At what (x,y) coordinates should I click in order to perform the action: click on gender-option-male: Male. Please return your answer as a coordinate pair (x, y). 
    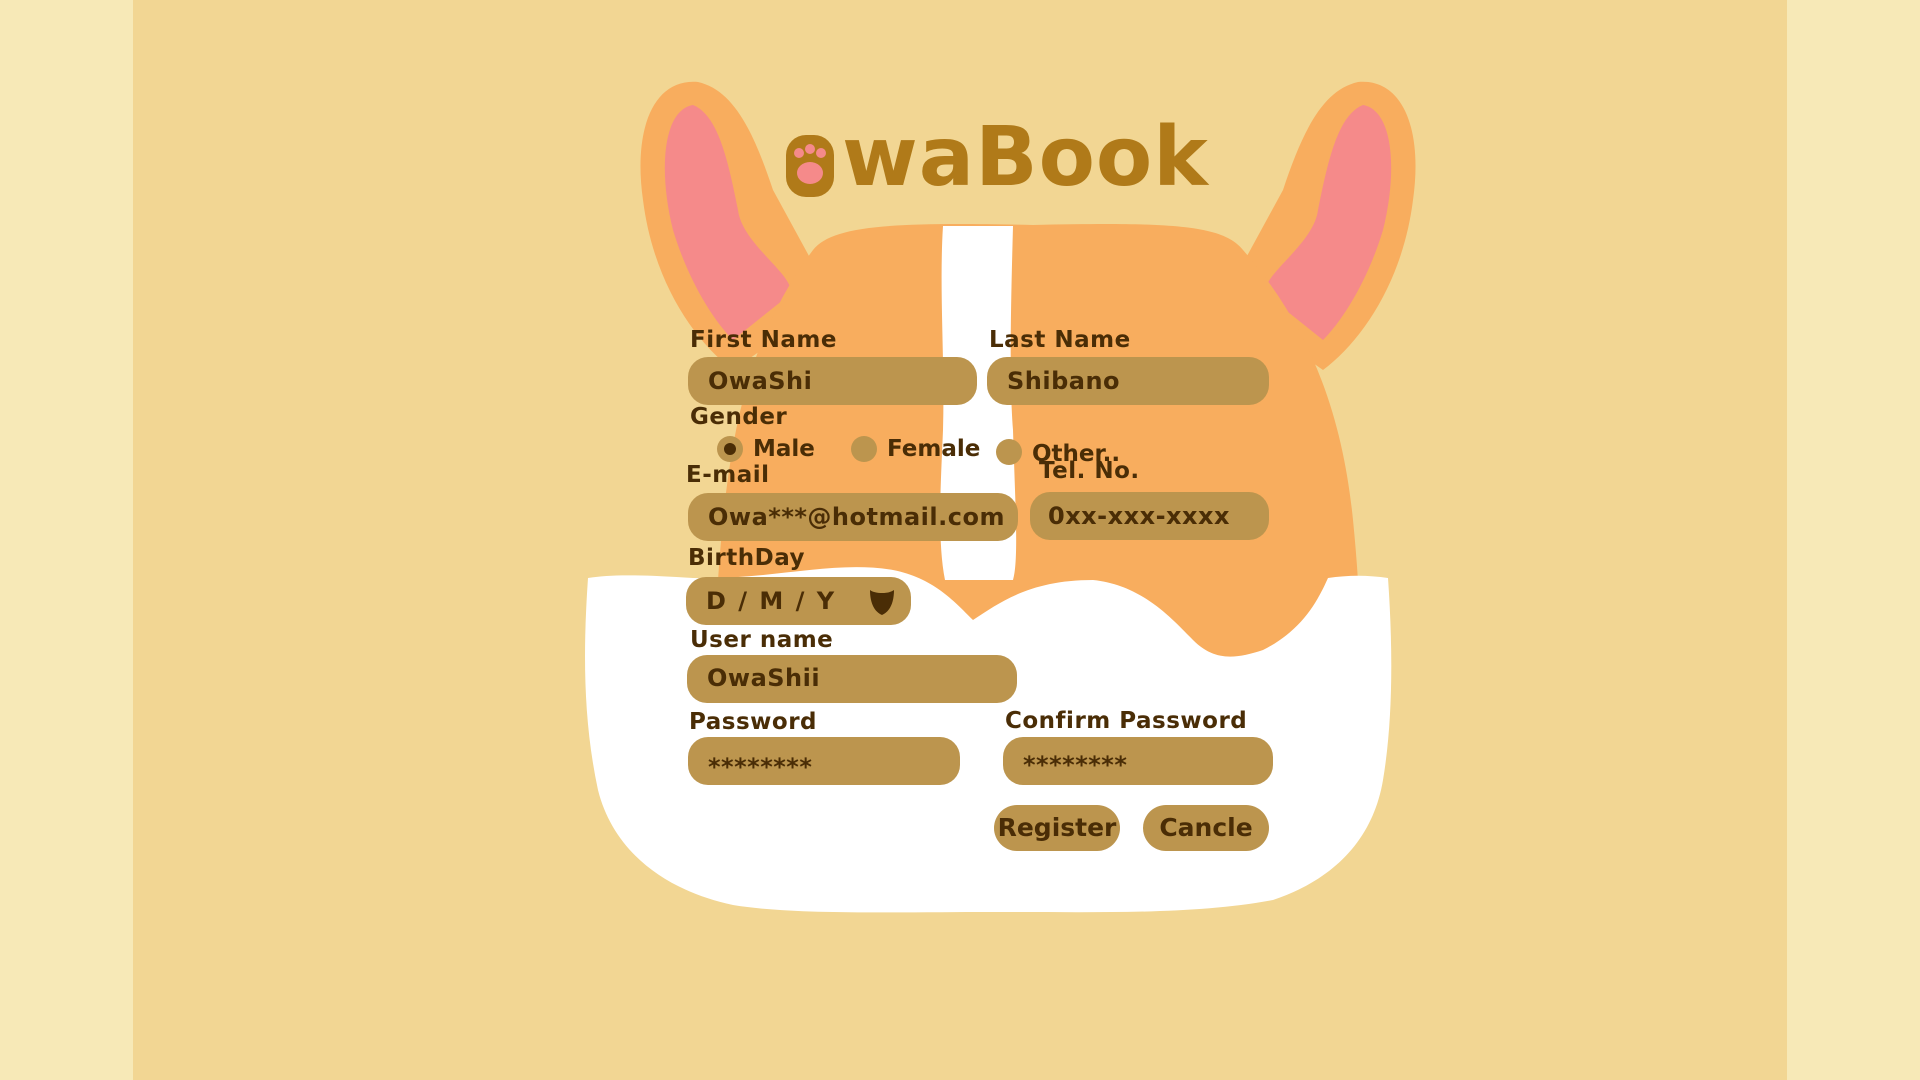
    Looking at the image, I should click on (766, 449).